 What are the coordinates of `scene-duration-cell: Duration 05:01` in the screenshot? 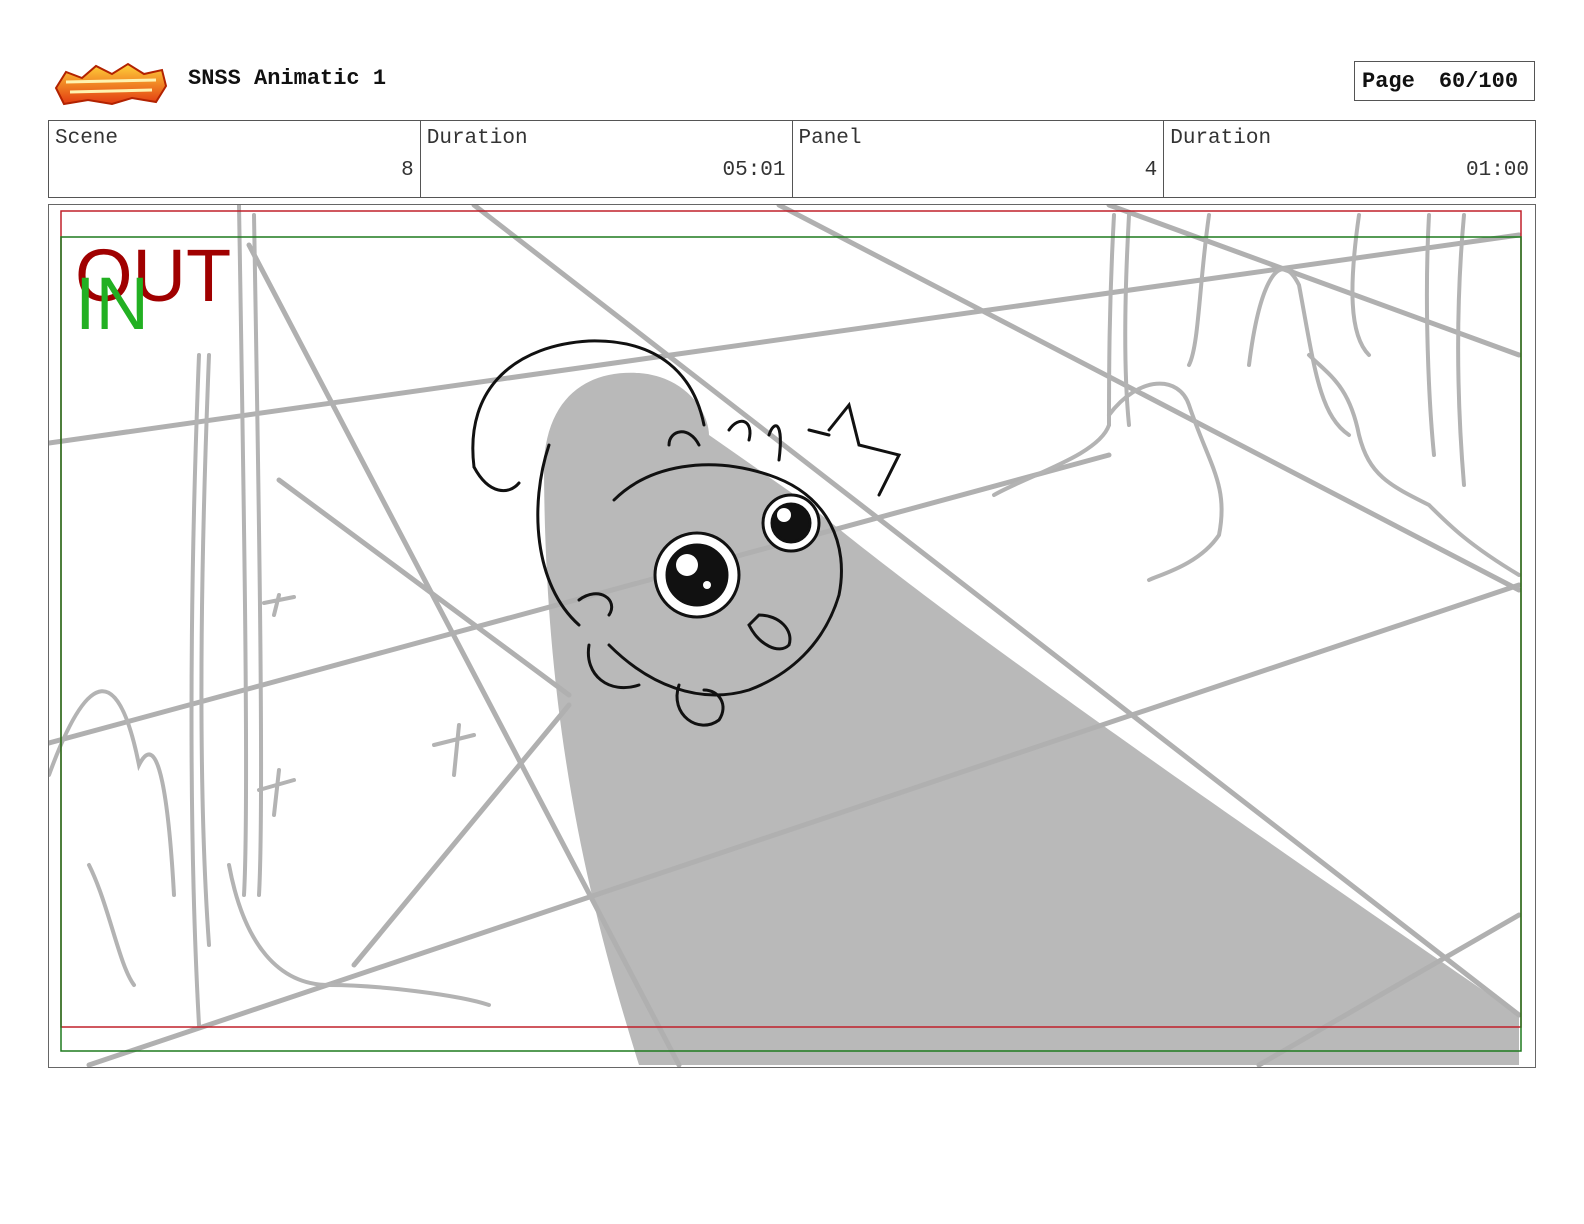 It's located at (607, 159).